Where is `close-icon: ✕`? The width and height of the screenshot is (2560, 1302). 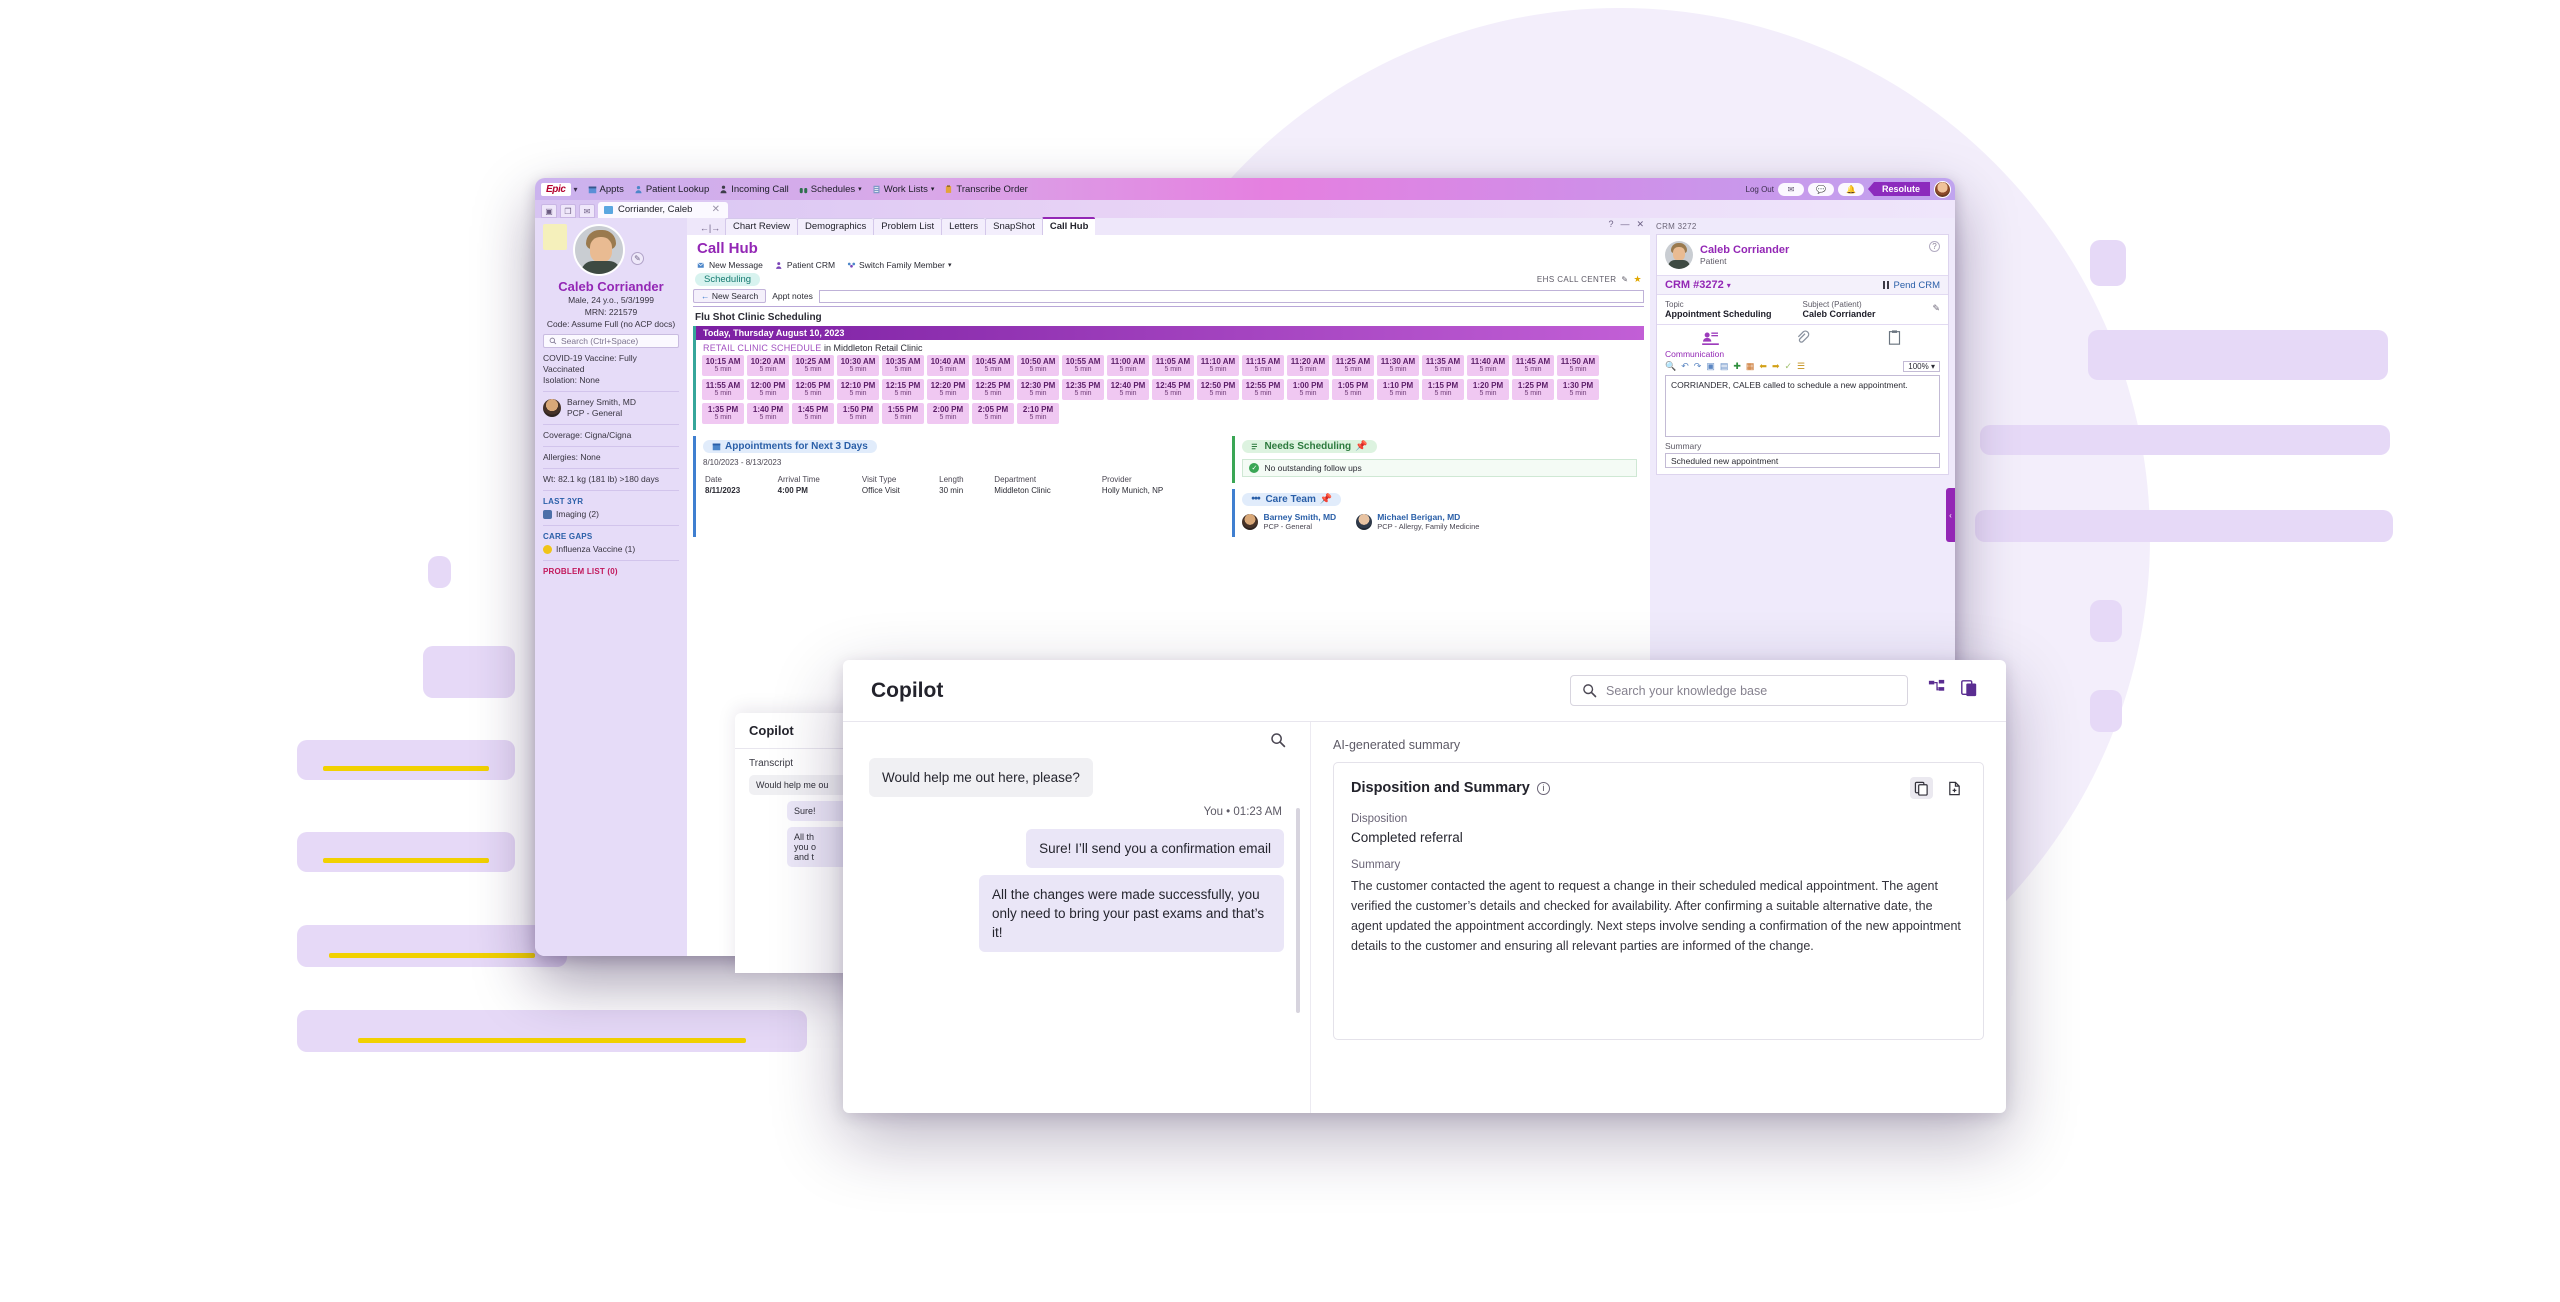 close-icon: ✕ is located at coordinates (1640, 224).